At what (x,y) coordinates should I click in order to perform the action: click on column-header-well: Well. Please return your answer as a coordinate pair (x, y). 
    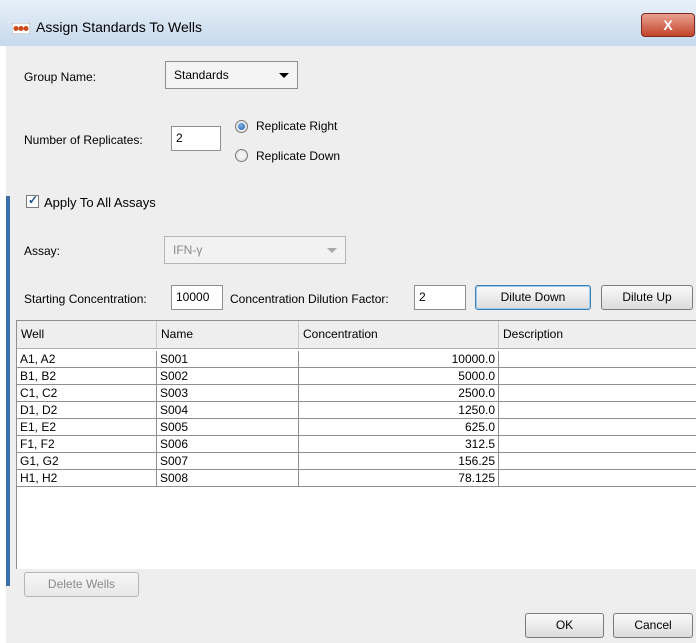
    Looking at the image, I should click on (87, 334).